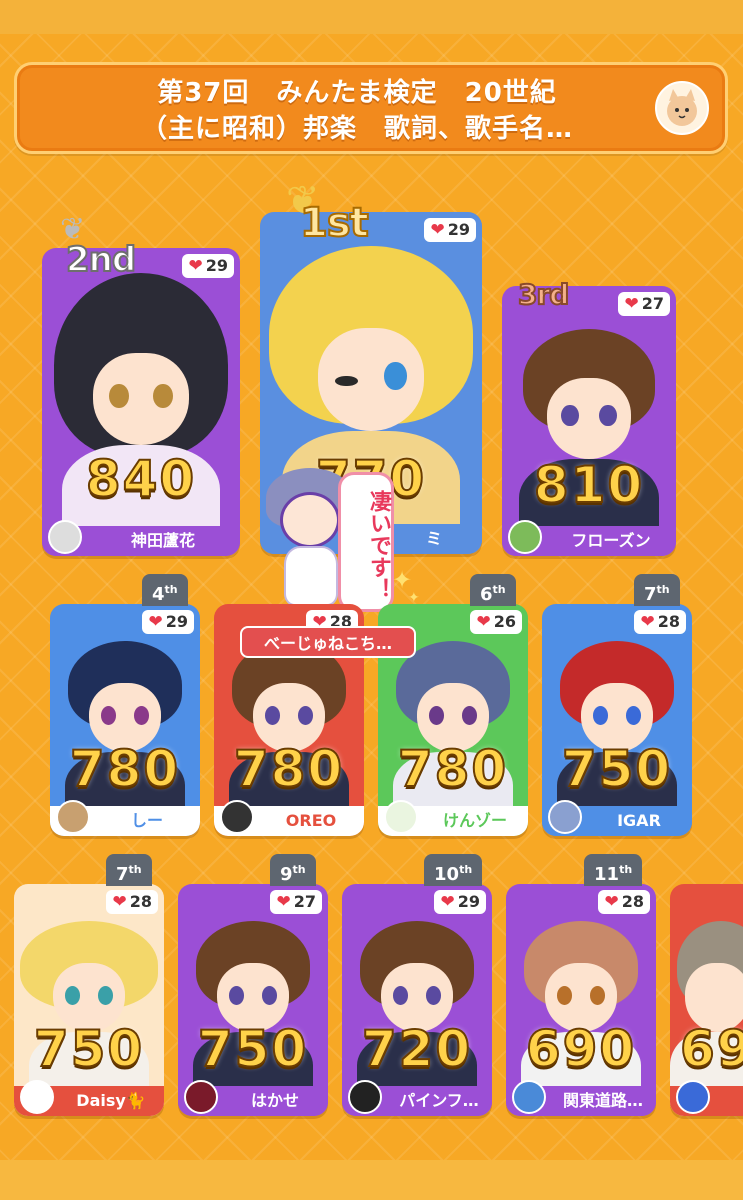  Describe the element at coordinates (543, 294) in the screenshot. I see `rank-3rd-medal: 3rd` at that location.